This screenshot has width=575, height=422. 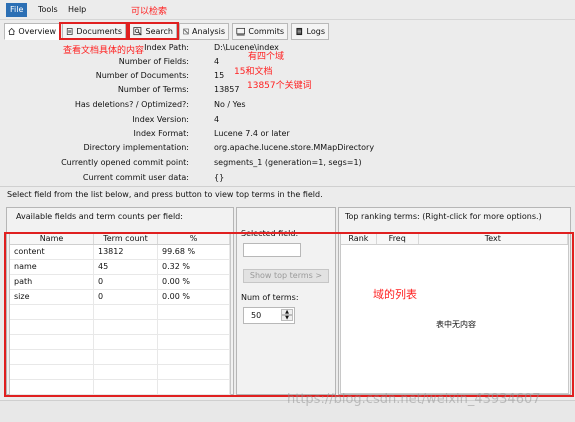 What do you see at coordinates (161, 133) in the screenshot?
I see `index-format-label: Index Format:` at bounding box center [161, 133].